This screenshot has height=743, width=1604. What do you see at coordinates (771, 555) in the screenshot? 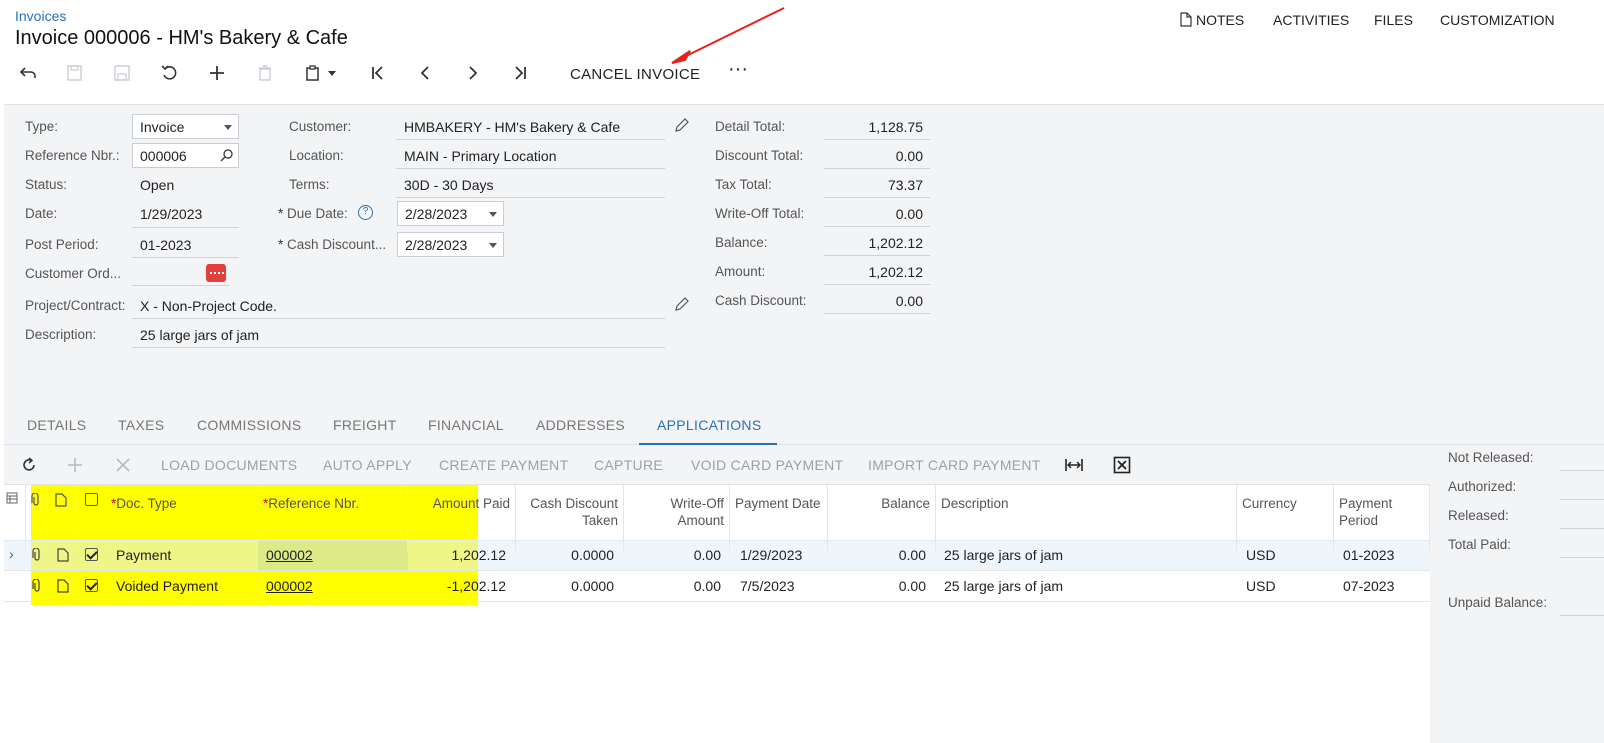
I see `payment-date-cell: 1/29/2023` at bounding box center [771, 555].